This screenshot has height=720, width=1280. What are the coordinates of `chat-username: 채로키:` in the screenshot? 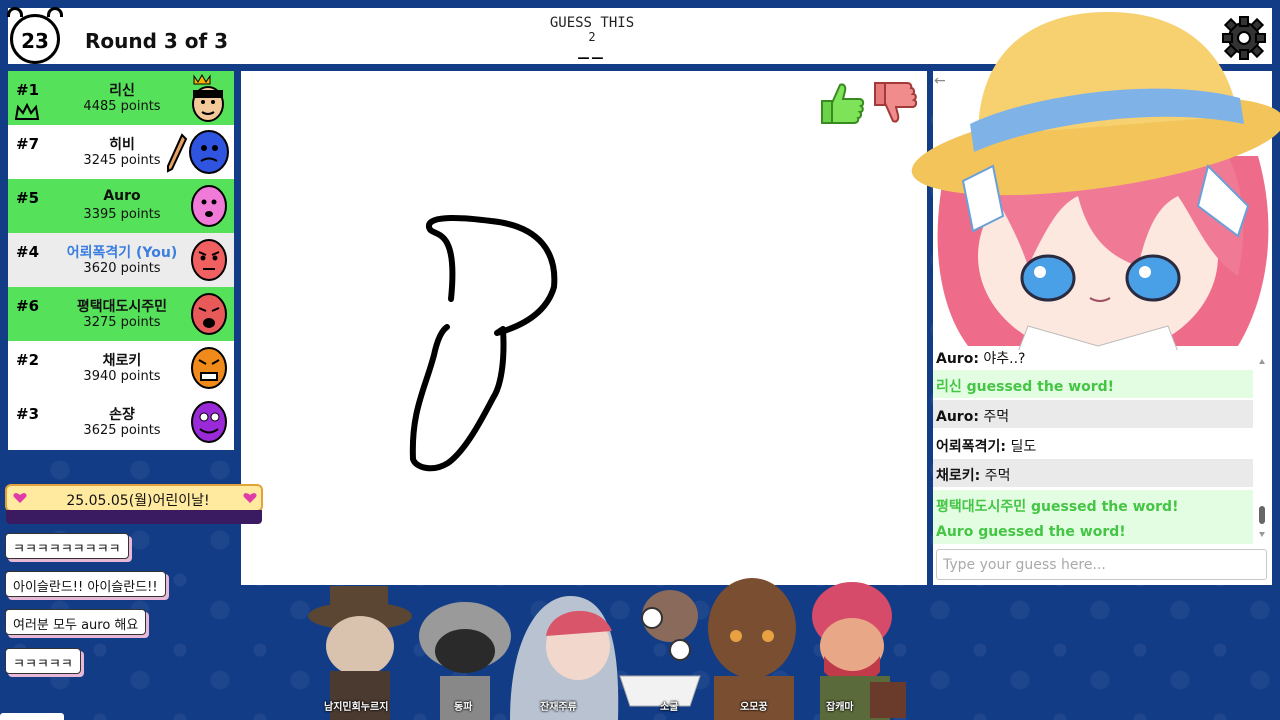 It's located at (958, 476).